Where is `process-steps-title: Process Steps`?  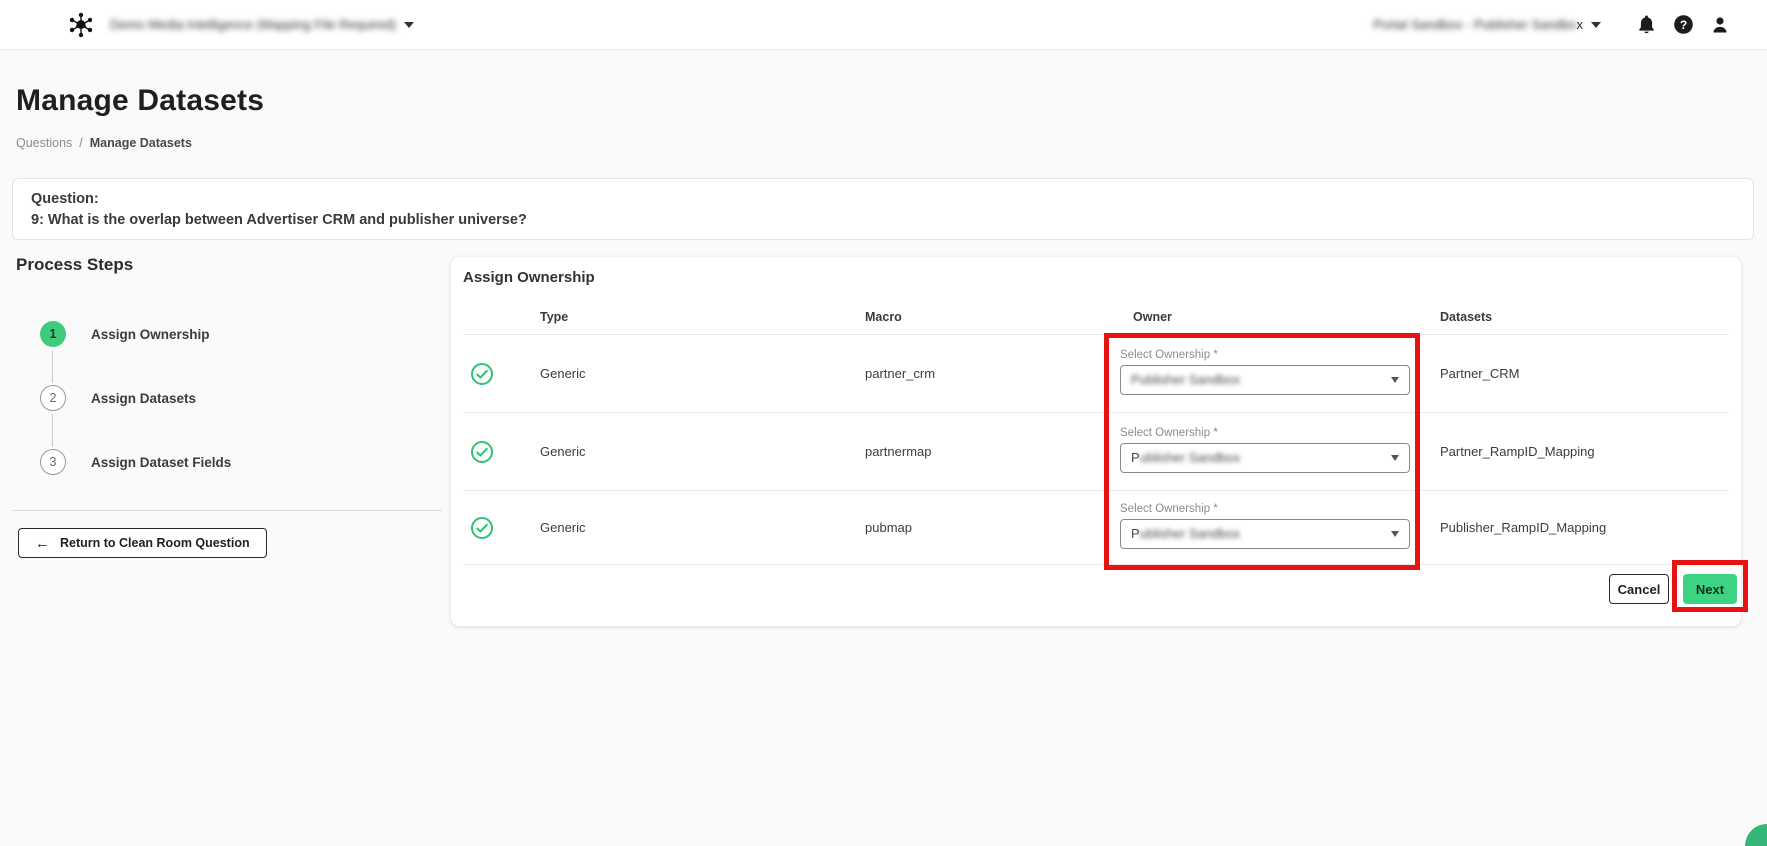
process-steps-title: Process Steps is located at coordinates (75, 264).